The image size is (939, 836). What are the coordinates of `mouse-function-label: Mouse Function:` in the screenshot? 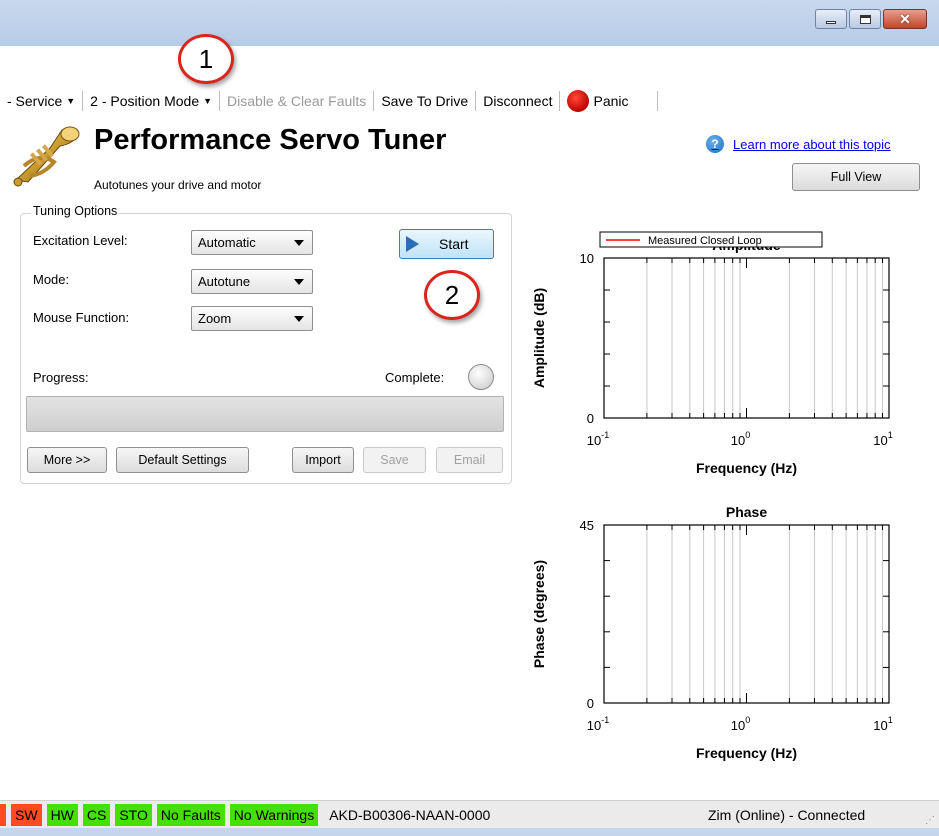 It's located at (81, 317).